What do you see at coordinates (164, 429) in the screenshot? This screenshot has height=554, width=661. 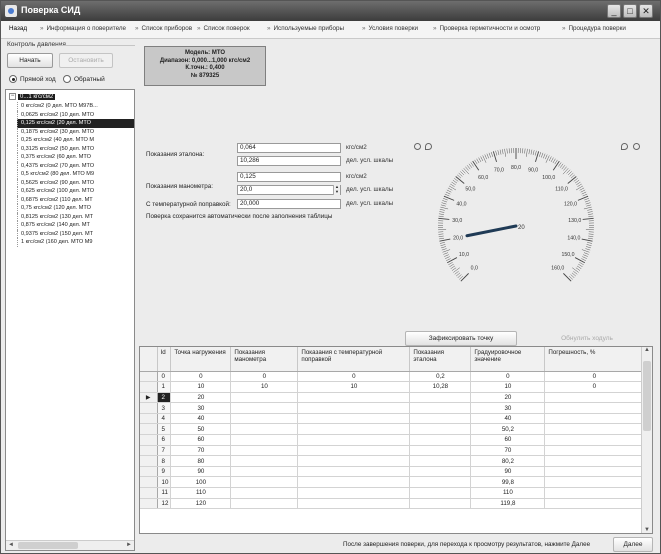 I see `table-cell: 5` at bounding box center [164, 429].